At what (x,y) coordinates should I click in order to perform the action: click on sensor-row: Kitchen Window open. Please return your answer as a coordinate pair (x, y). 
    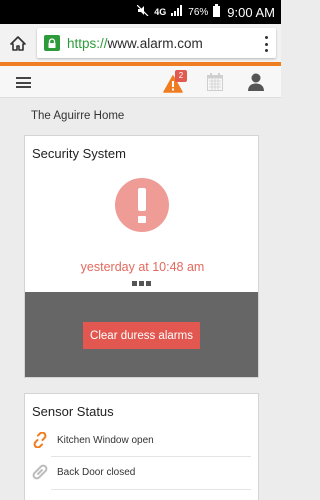
    Looking at the image, I should click on (142, 440).